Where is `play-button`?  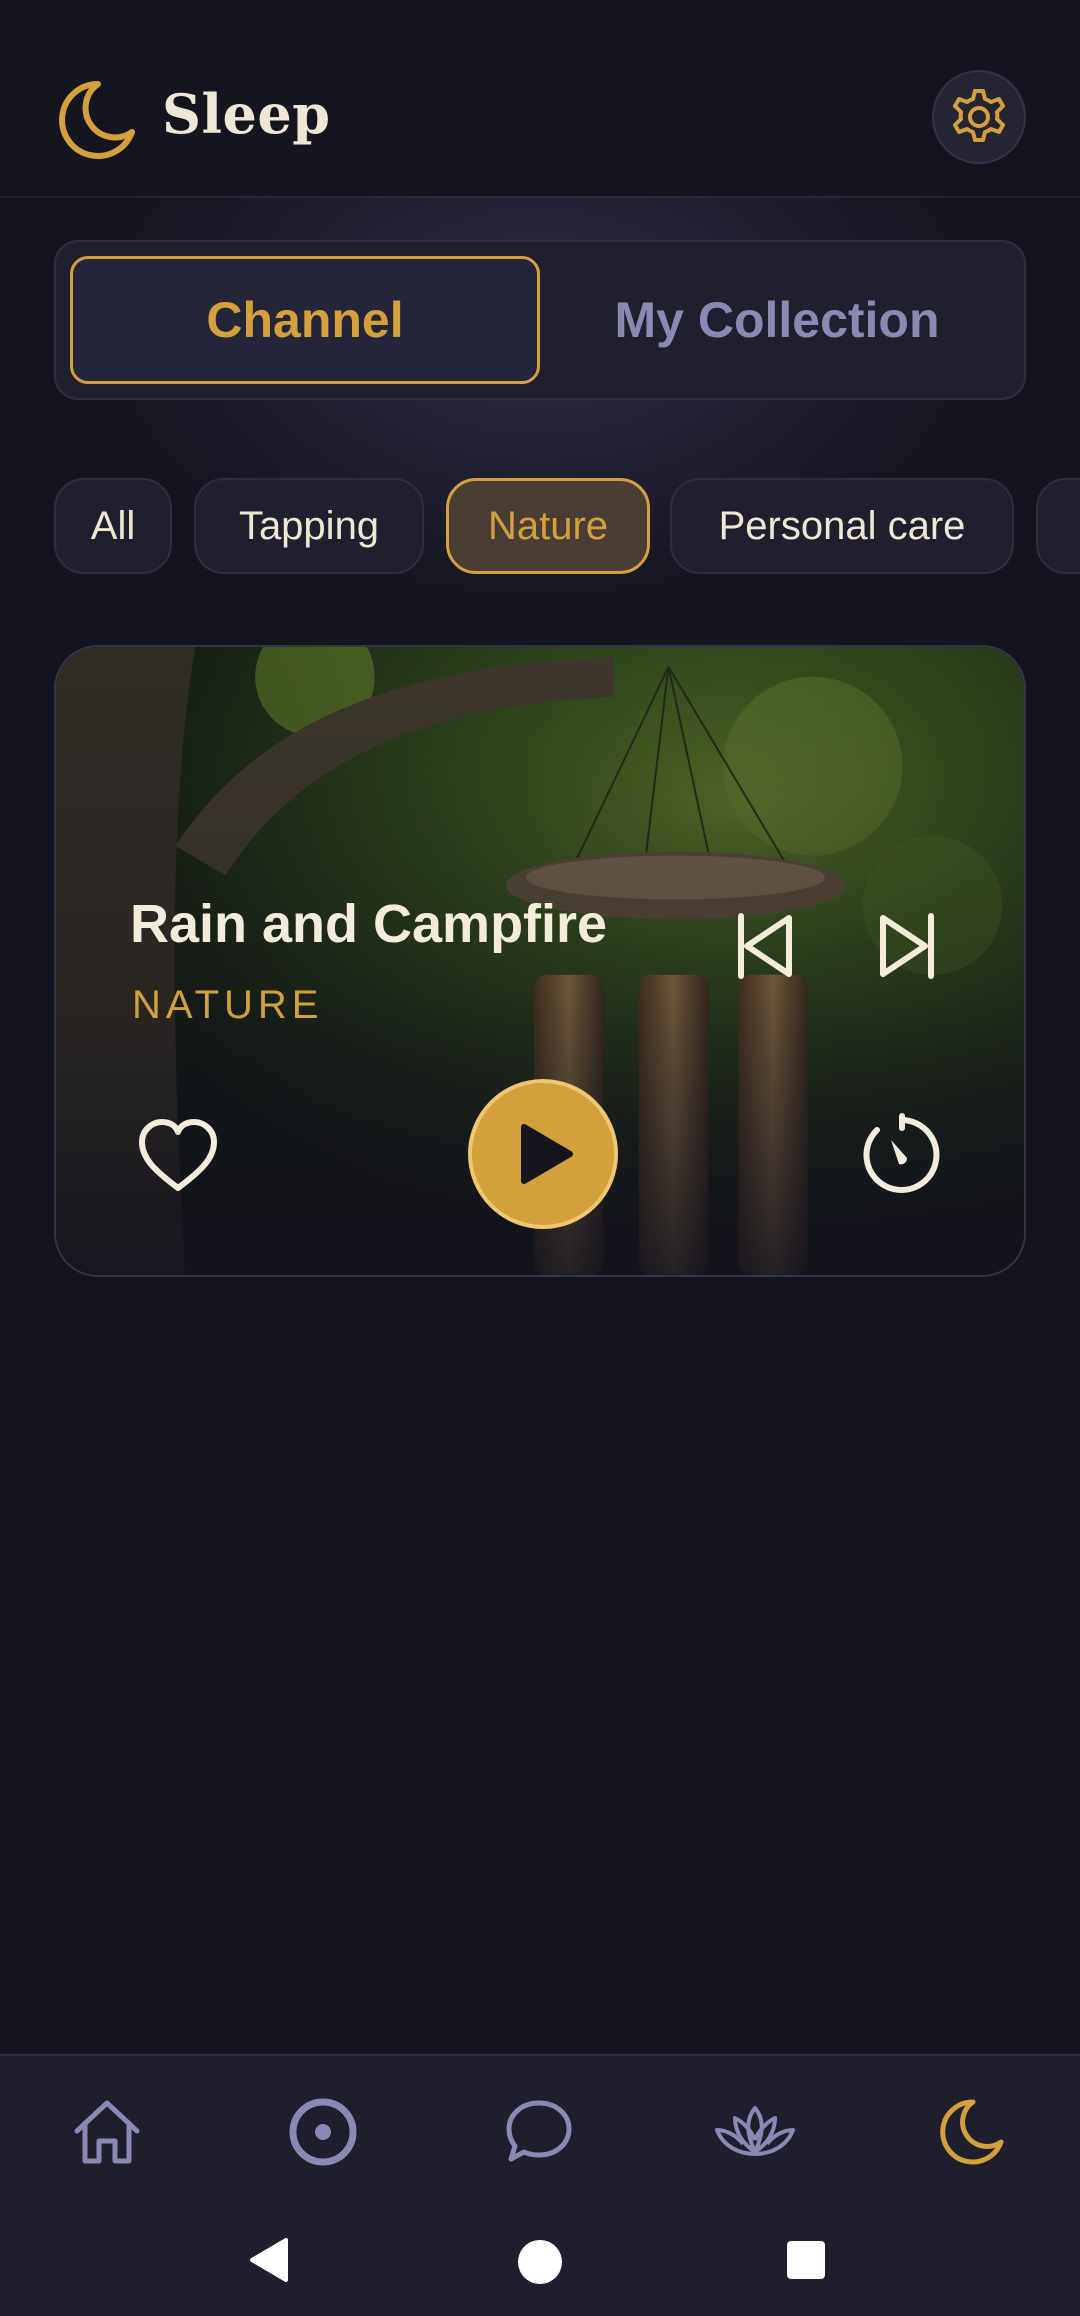
play-button is located at coordinates (543, 1154).